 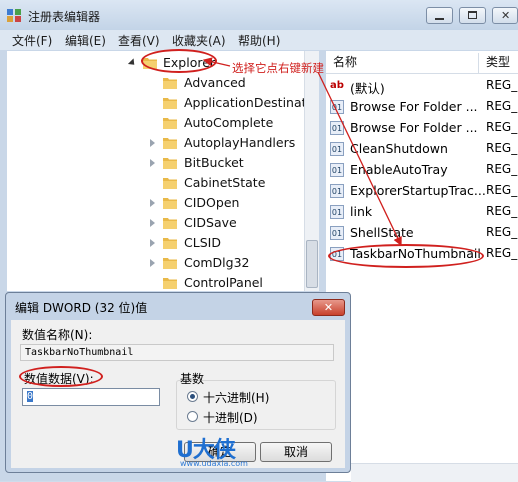 I want to click on dialog-title: 编辑 DWORD (32 位)值, so click(x=81, y=308).